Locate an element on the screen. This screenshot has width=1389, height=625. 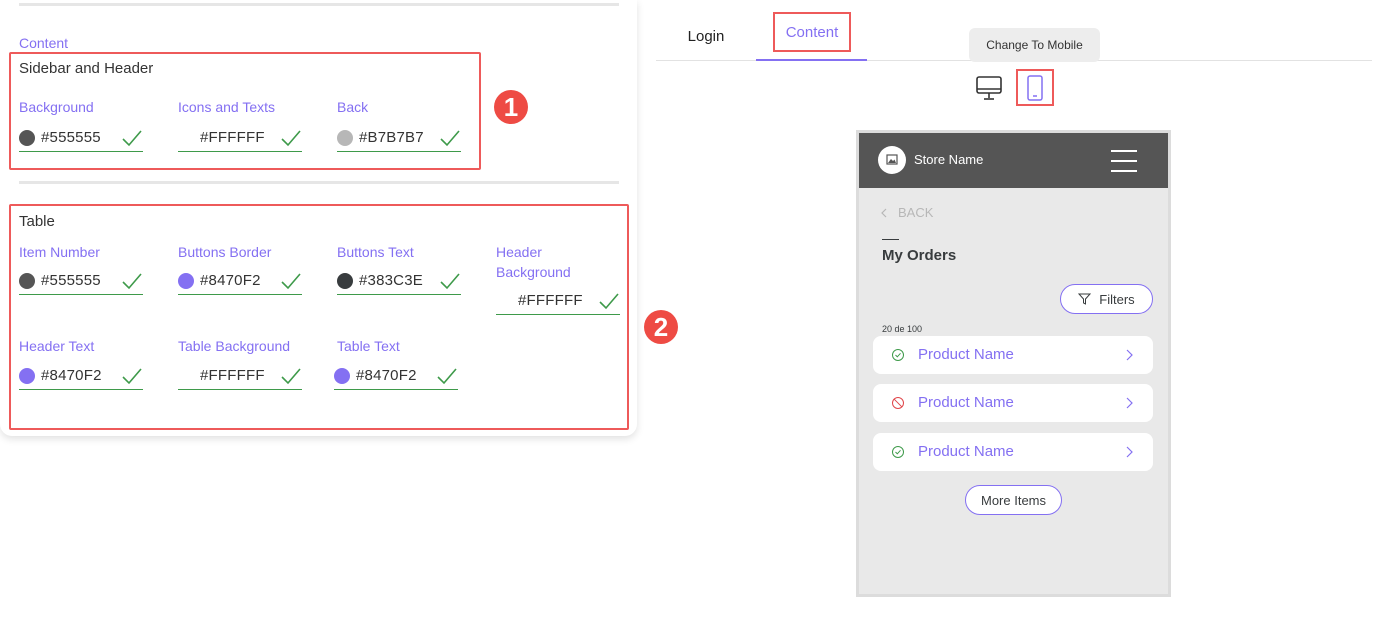
image-icon is located at coordinates (892, 159).